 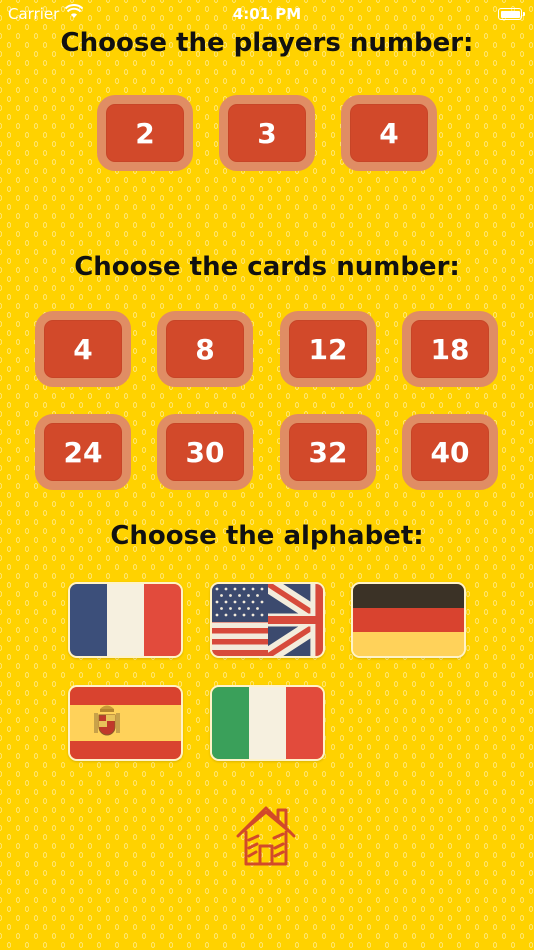 I want to click on home-icon, so click(x=266, y=836).